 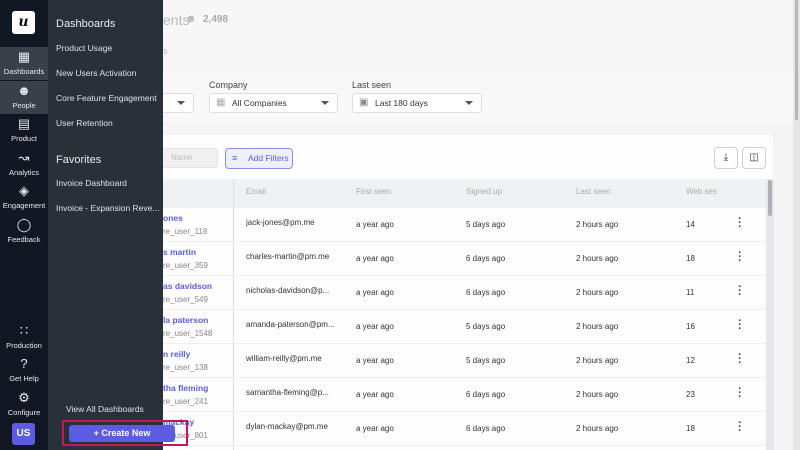 I want to click on nav-label: People, so click(x=24, y=105).